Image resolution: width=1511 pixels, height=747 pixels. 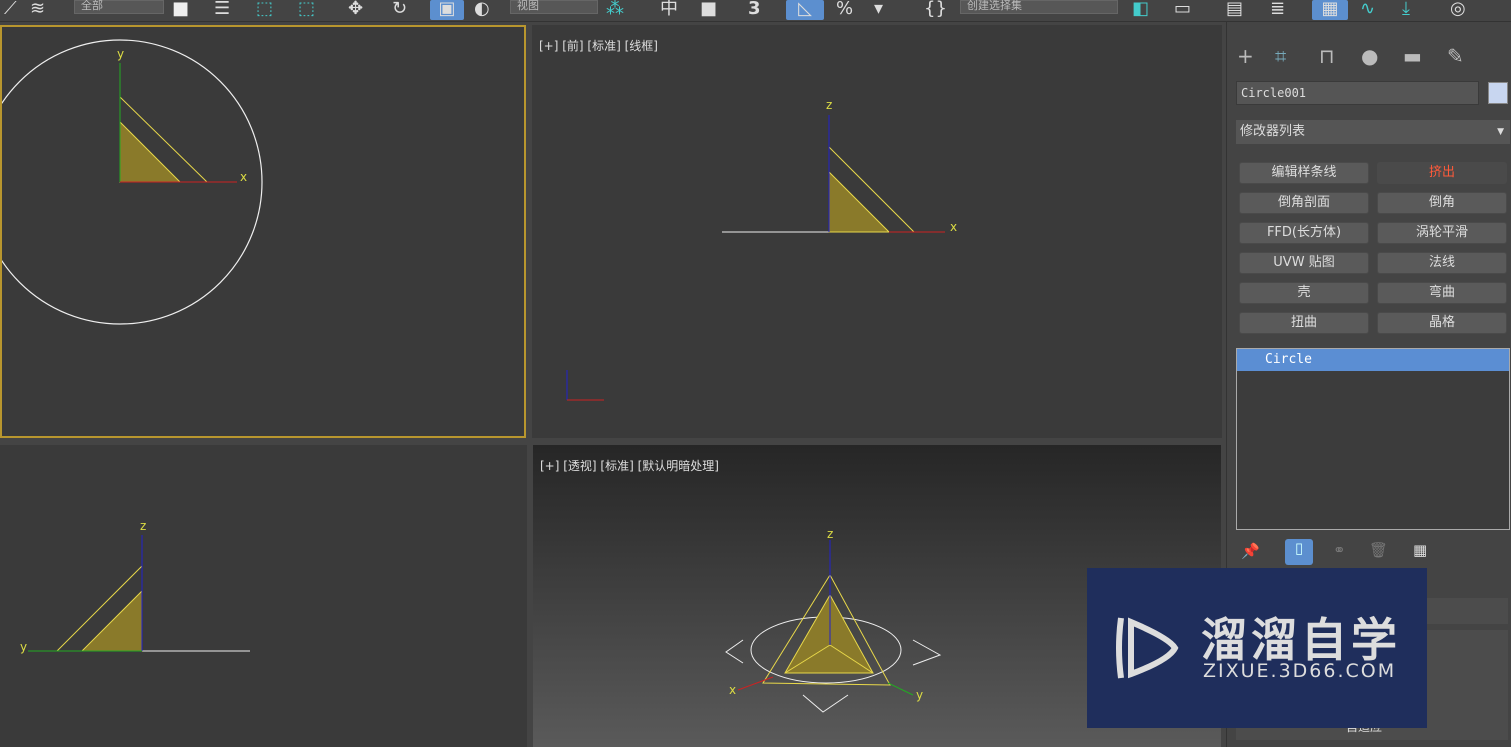 I want to click on align-icon: ▭, so click(x=1182, y=10).